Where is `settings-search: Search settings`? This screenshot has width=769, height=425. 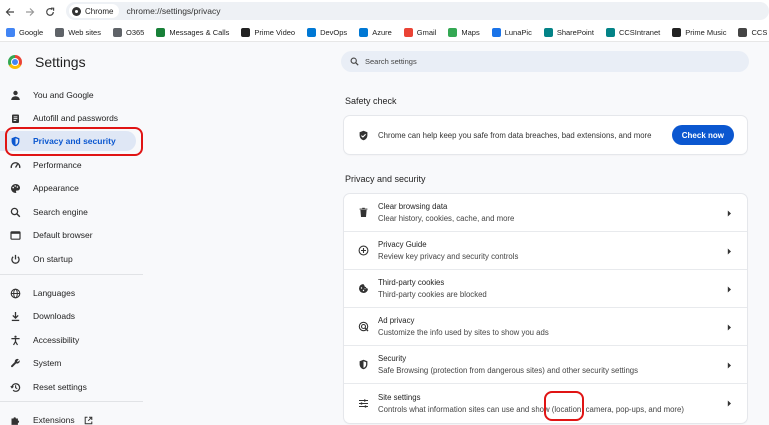 settings-search: Search settings is located at coordinates (545, 61).